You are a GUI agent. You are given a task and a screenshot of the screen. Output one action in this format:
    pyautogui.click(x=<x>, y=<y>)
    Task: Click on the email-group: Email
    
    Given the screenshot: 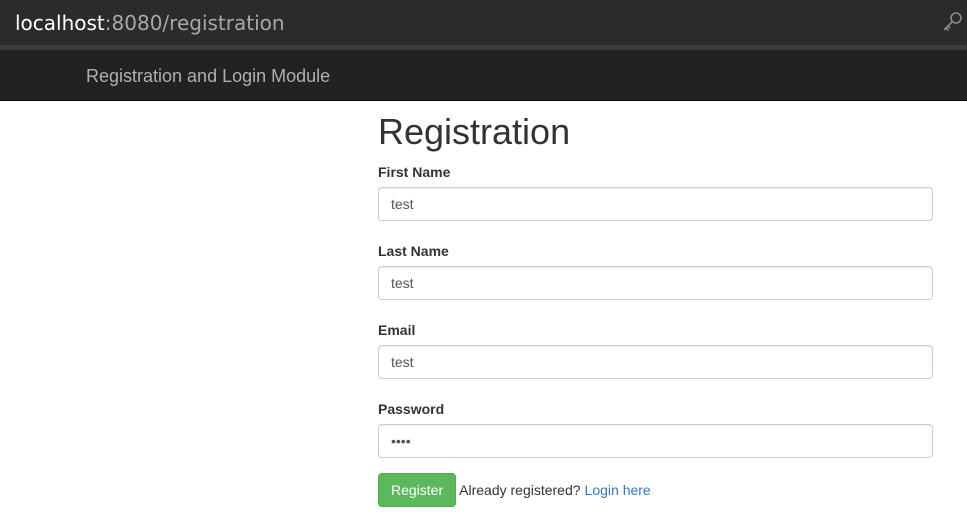 What is the action you would take?
    pyautogui.click(x=655, y=349)
    